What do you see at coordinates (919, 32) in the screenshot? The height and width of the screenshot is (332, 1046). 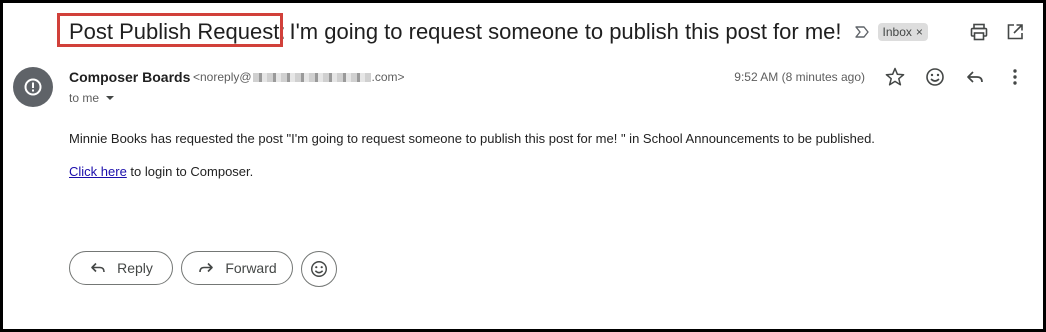 I see `remove-label-button: ×` at bounding box center [919, 32].